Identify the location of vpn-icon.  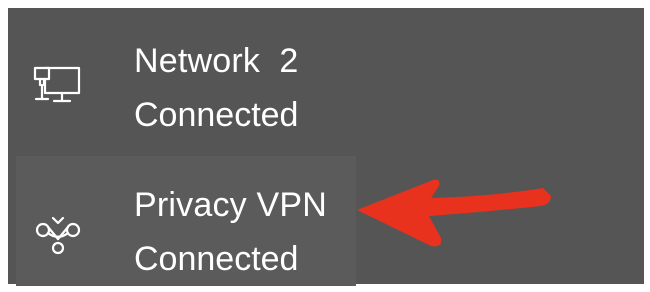
(58, 235).